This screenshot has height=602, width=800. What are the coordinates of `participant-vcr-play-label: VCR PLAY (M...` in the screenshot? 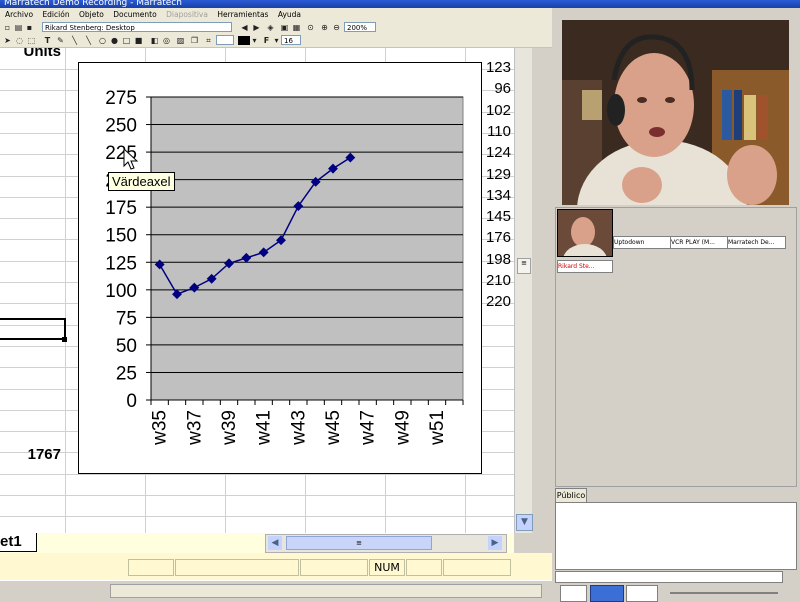 It's located at (693, 242).